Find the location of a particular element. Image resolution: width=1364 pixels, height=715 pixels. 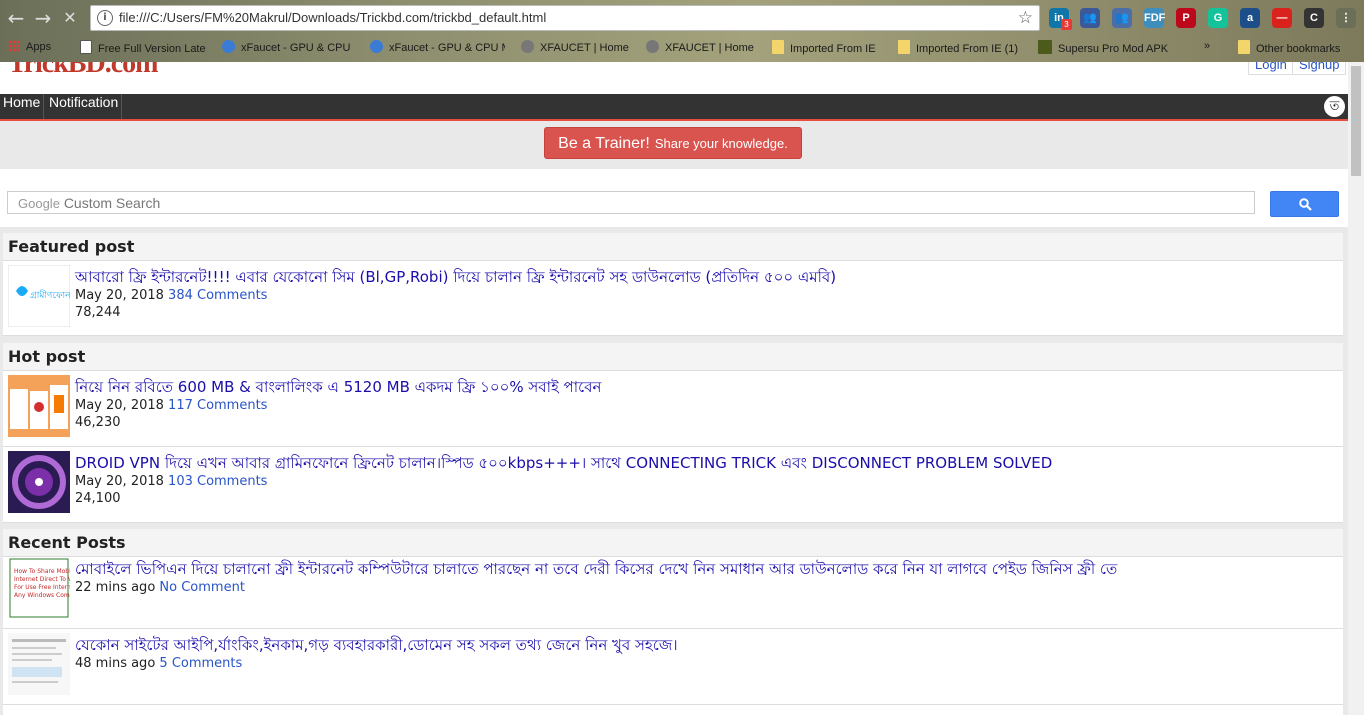

svg-text: Internet Direct To V is located at coordinates (42, 579).